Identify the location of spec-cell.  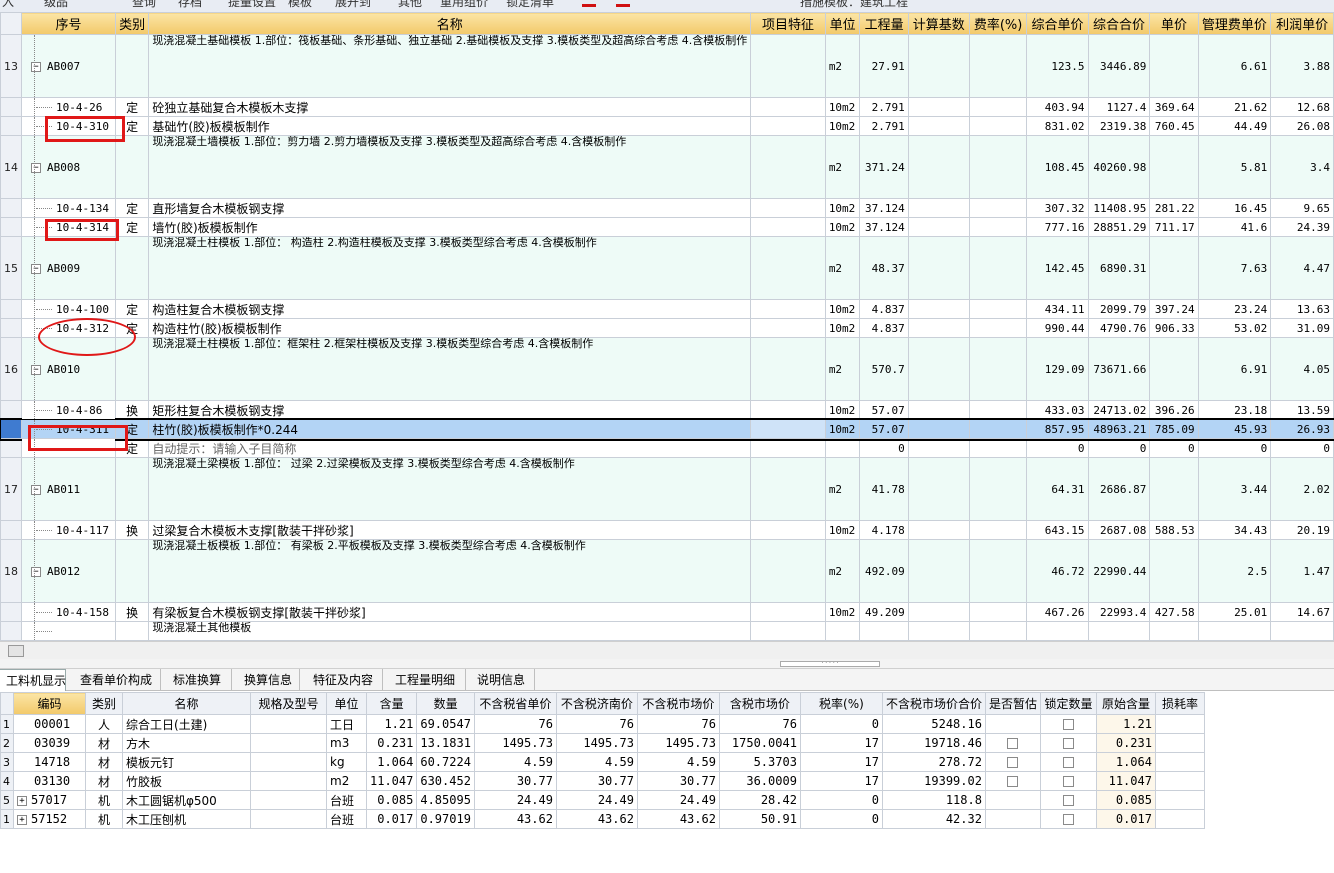
(288, 762).